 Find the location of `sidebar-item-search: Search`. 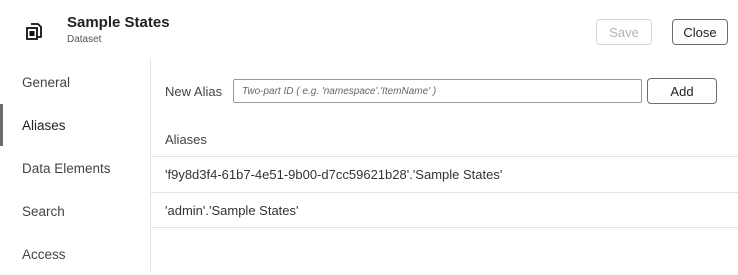

sidebar-item-search: Search is located at coordinates (75, 211).